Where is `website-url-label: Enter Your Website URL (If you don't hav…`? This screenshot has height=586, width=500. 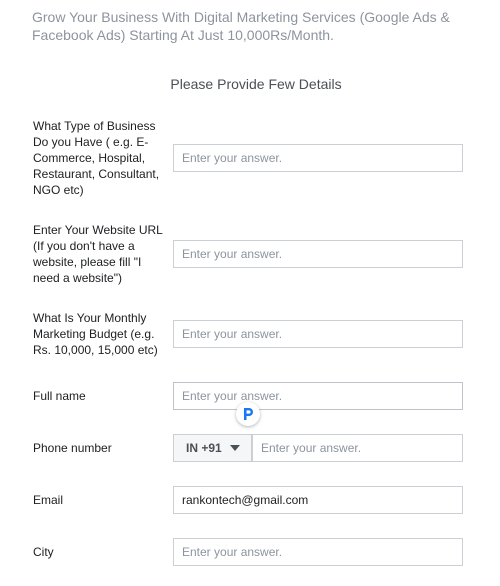 website-url-label: Enter Your Website URL (If you don't hav… is located at coordinates (98, 254).